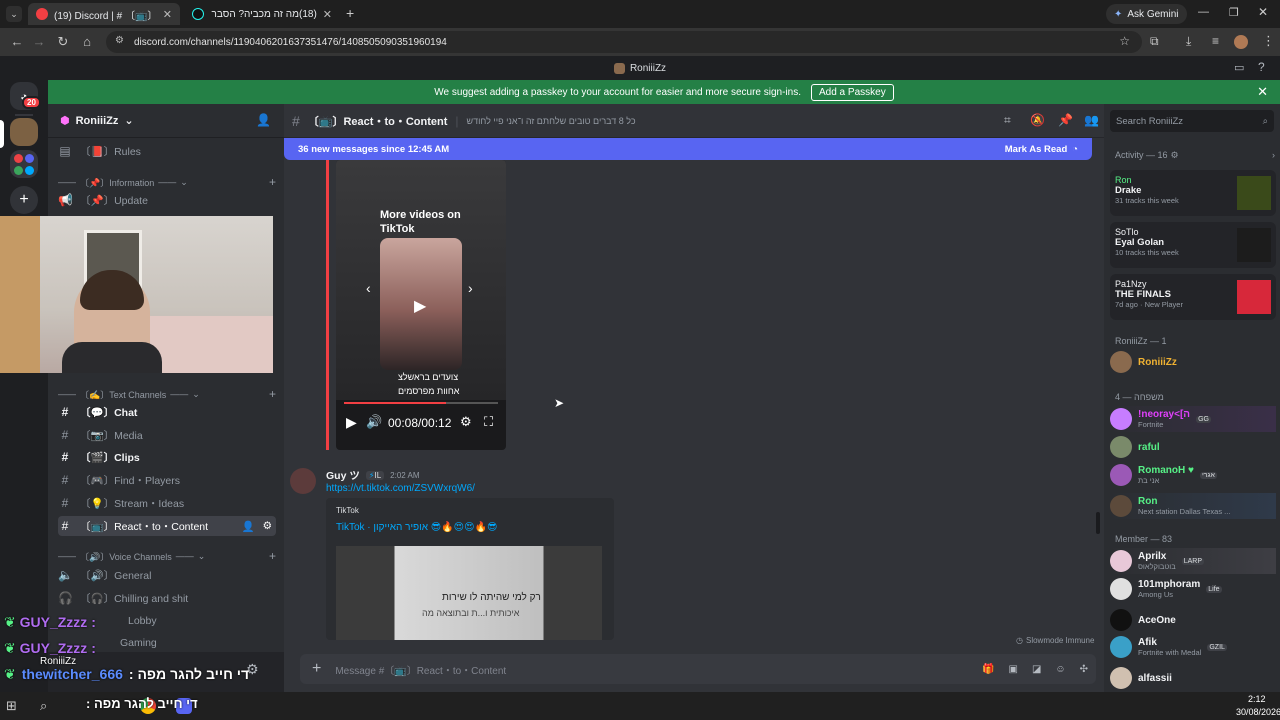 Image resolution: width=1280 pixels, height=720 pixels. I want to click on mark-as-read-button: Mark As Read, so click(1036, 149).